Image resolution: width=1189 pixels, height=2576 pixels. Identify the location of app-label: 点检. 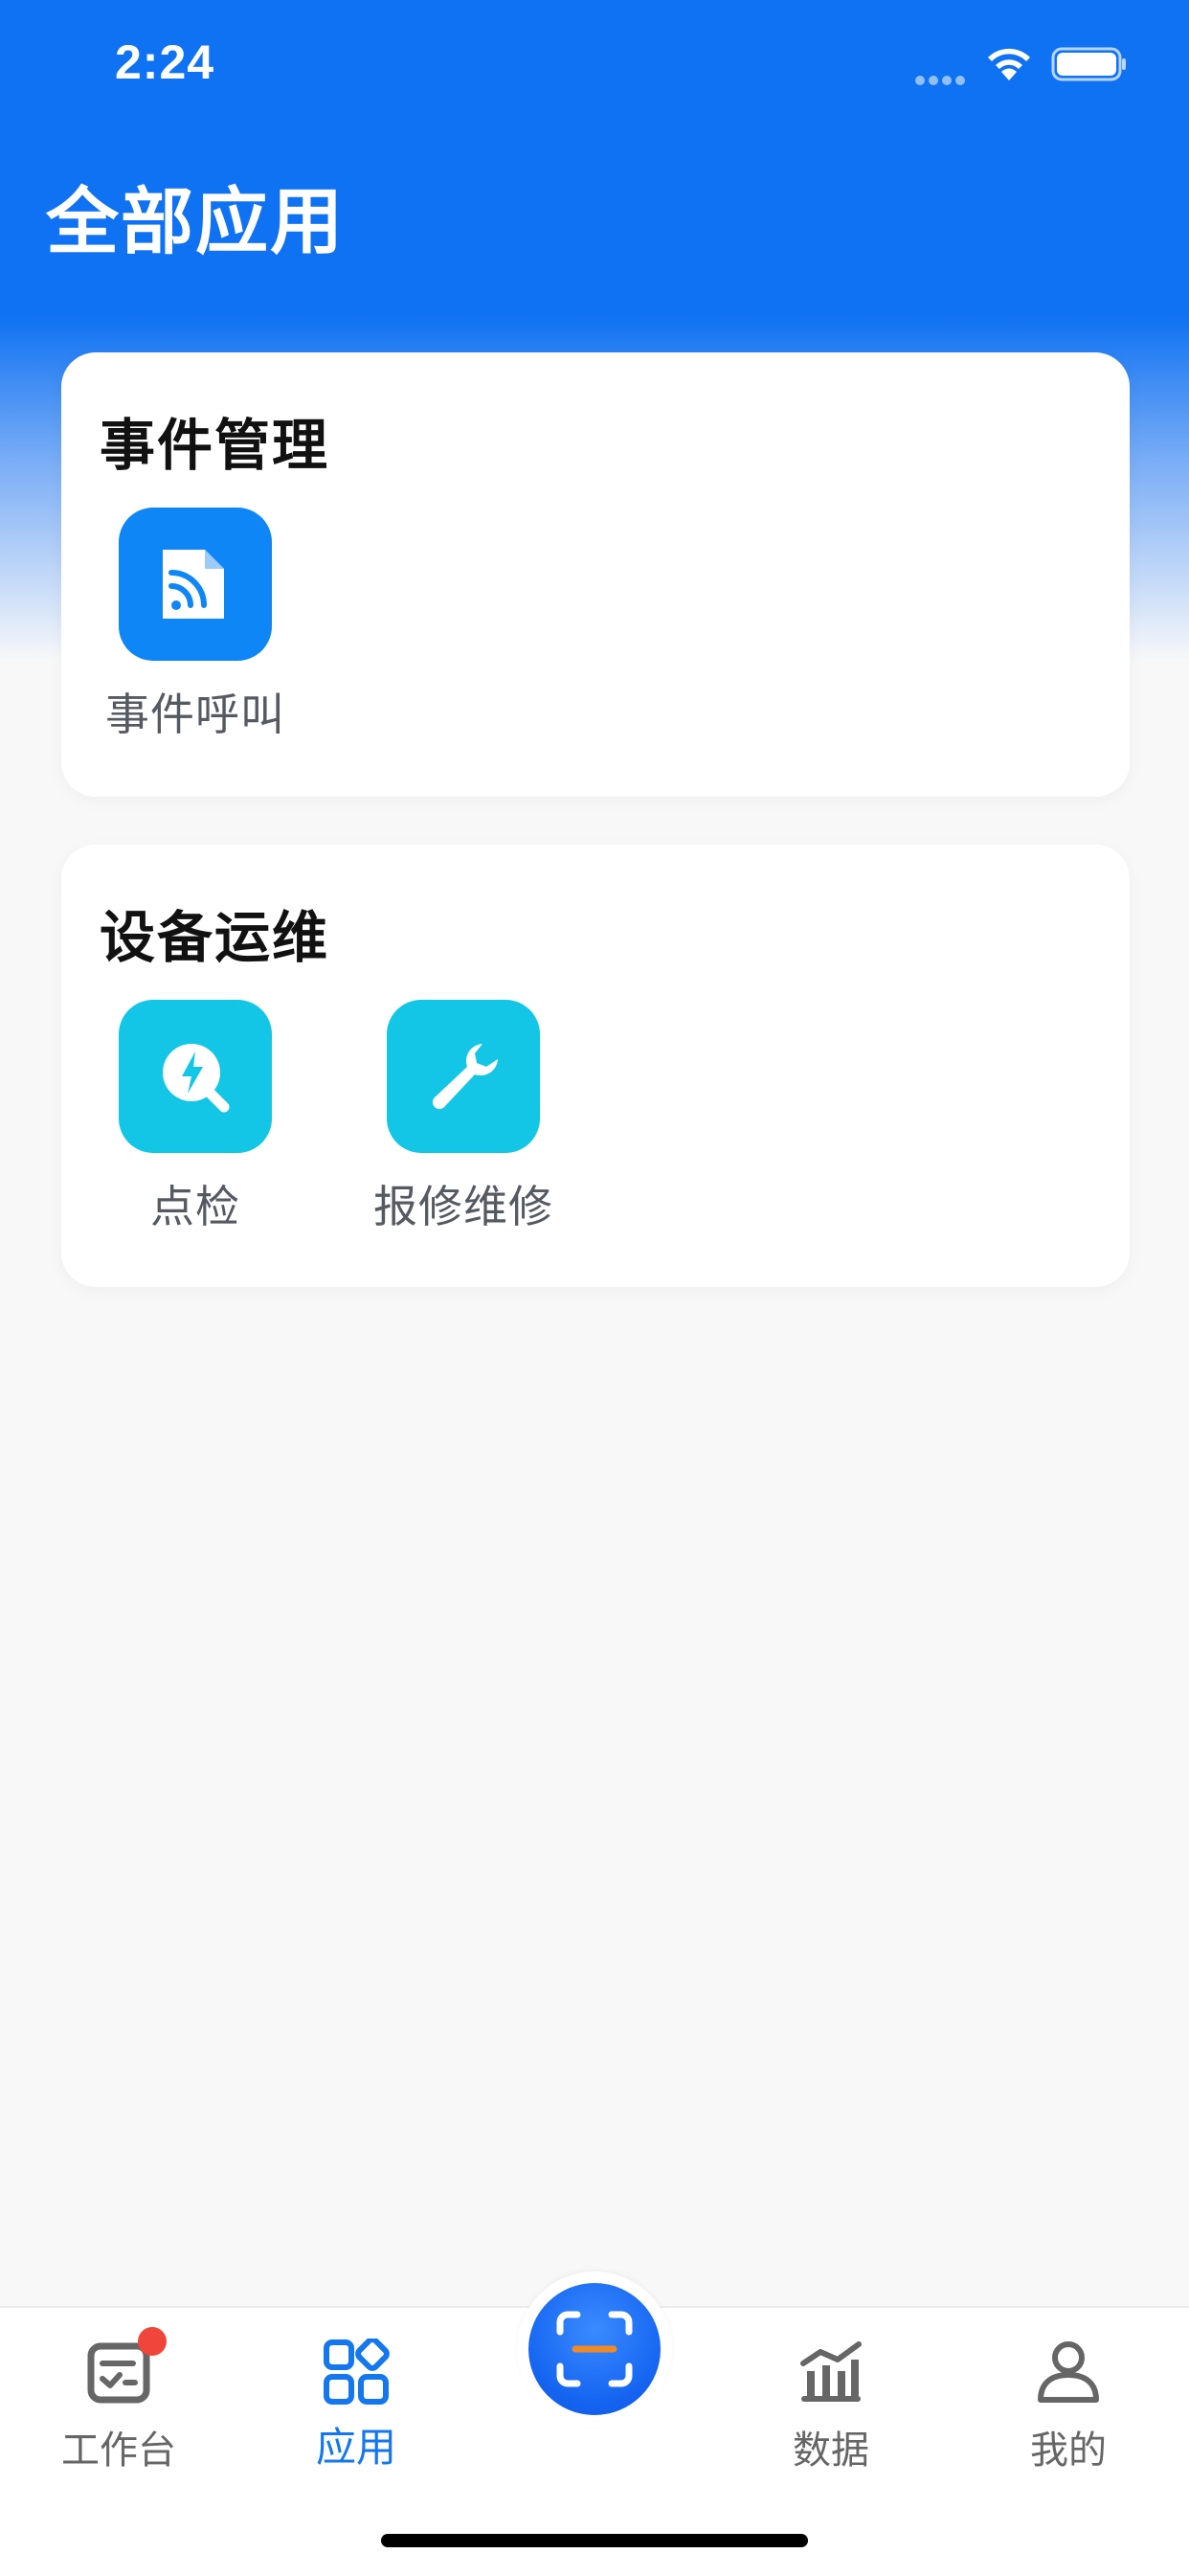
(195, 1206).